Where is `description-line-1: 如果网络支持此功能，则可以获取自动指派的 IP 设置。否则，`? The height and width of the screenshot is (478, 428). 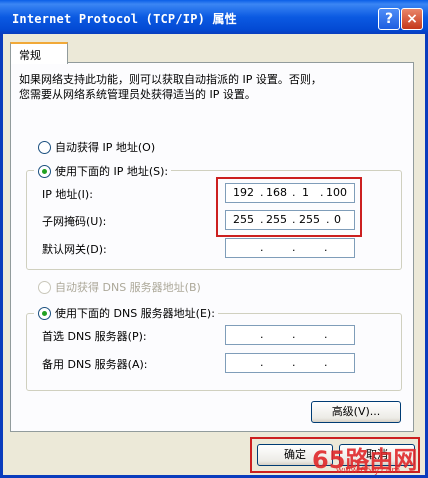 description-line-1: 如果网络支持此功能，则可以获取自动指派的 IP 设置。否则， is located at coordinates (170, 79).